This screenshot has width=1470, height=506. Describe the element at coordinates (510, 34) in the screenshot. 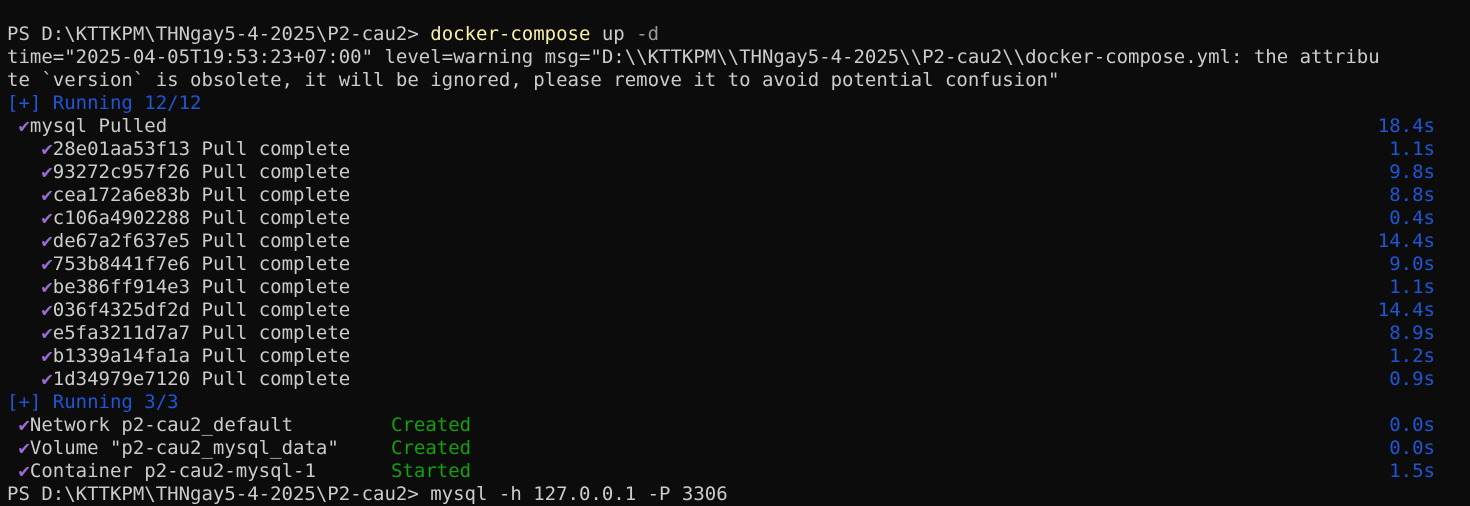

I see `command-name: docker-compose` at that location.